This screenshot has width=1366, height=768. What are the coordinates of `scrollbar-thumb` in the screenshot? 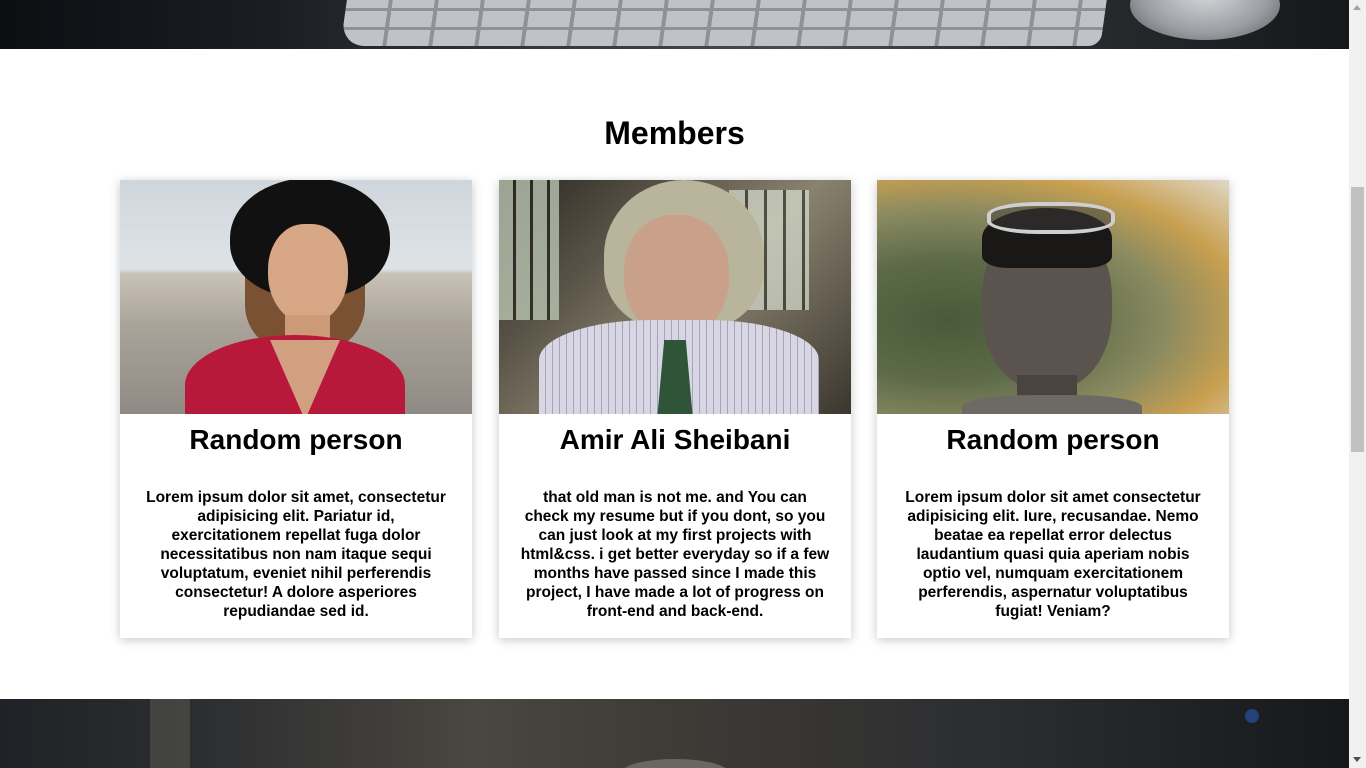 It's located at (1357, 319).